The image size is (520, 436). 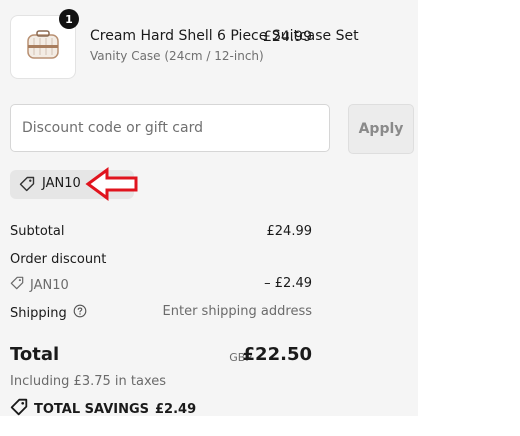 What do you see at coordinates (288, 283) in the screenshot?
I see `discount-value: – £2.49` at bounding box center [288, 283].